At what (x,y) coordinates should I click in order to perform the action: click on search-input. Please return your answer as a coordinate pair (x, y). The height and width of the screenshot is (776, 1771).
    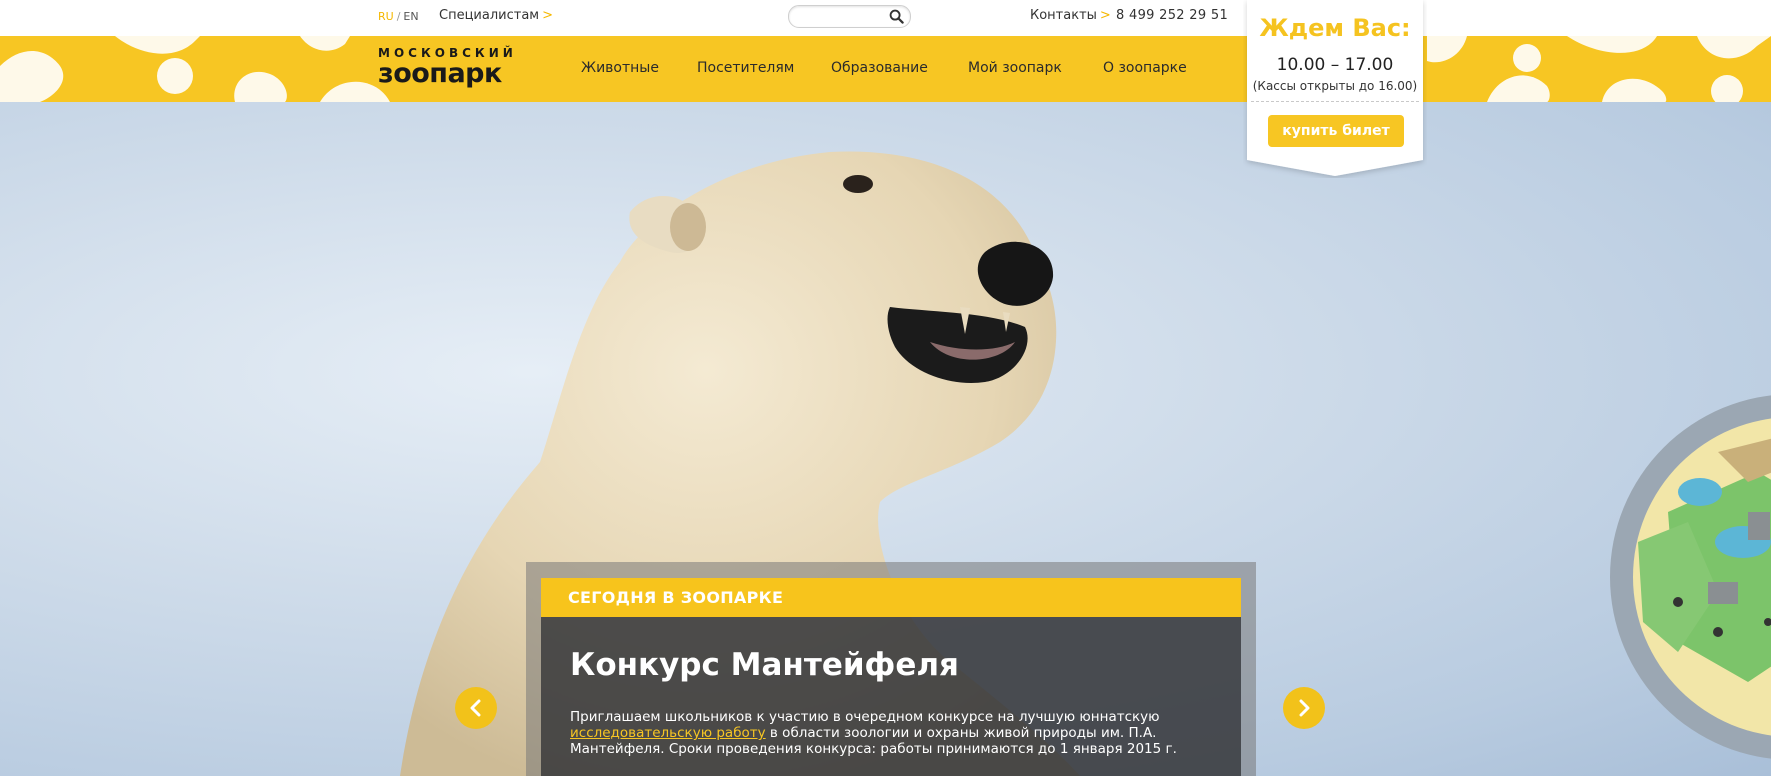
    Looking at the image, I should click on (846, 17).